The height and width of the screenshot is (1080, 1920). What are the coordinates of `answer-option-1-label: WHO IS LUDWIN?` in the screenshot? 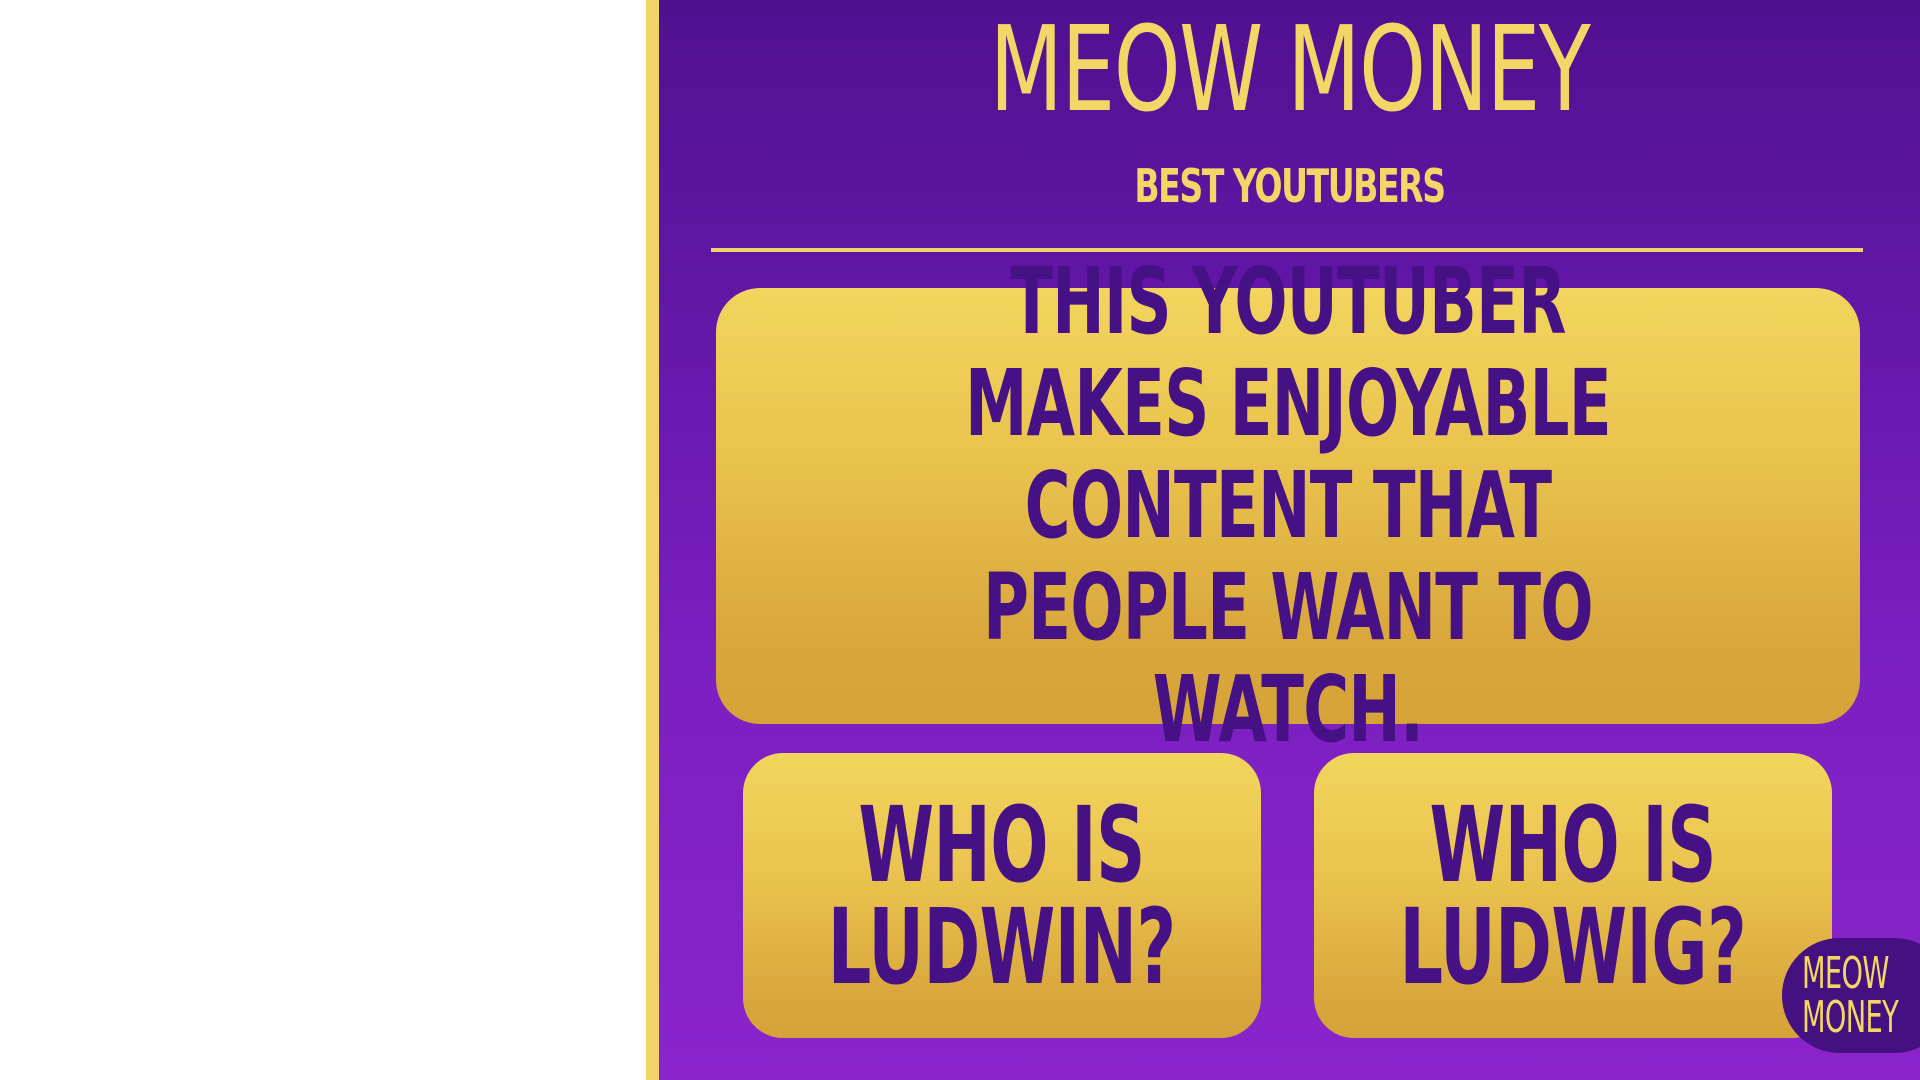 It's located at (1002, 895).